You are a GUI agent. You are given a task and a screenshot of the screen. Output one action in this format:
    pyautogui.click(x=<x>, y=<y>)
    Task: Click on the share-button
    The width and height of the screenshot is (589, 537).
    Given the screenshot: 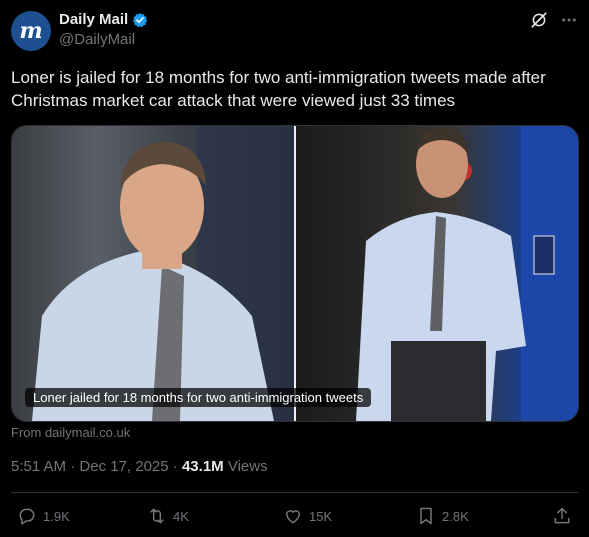 What is the action you would take?
    pyautogui.click(x=562, y=516)
    